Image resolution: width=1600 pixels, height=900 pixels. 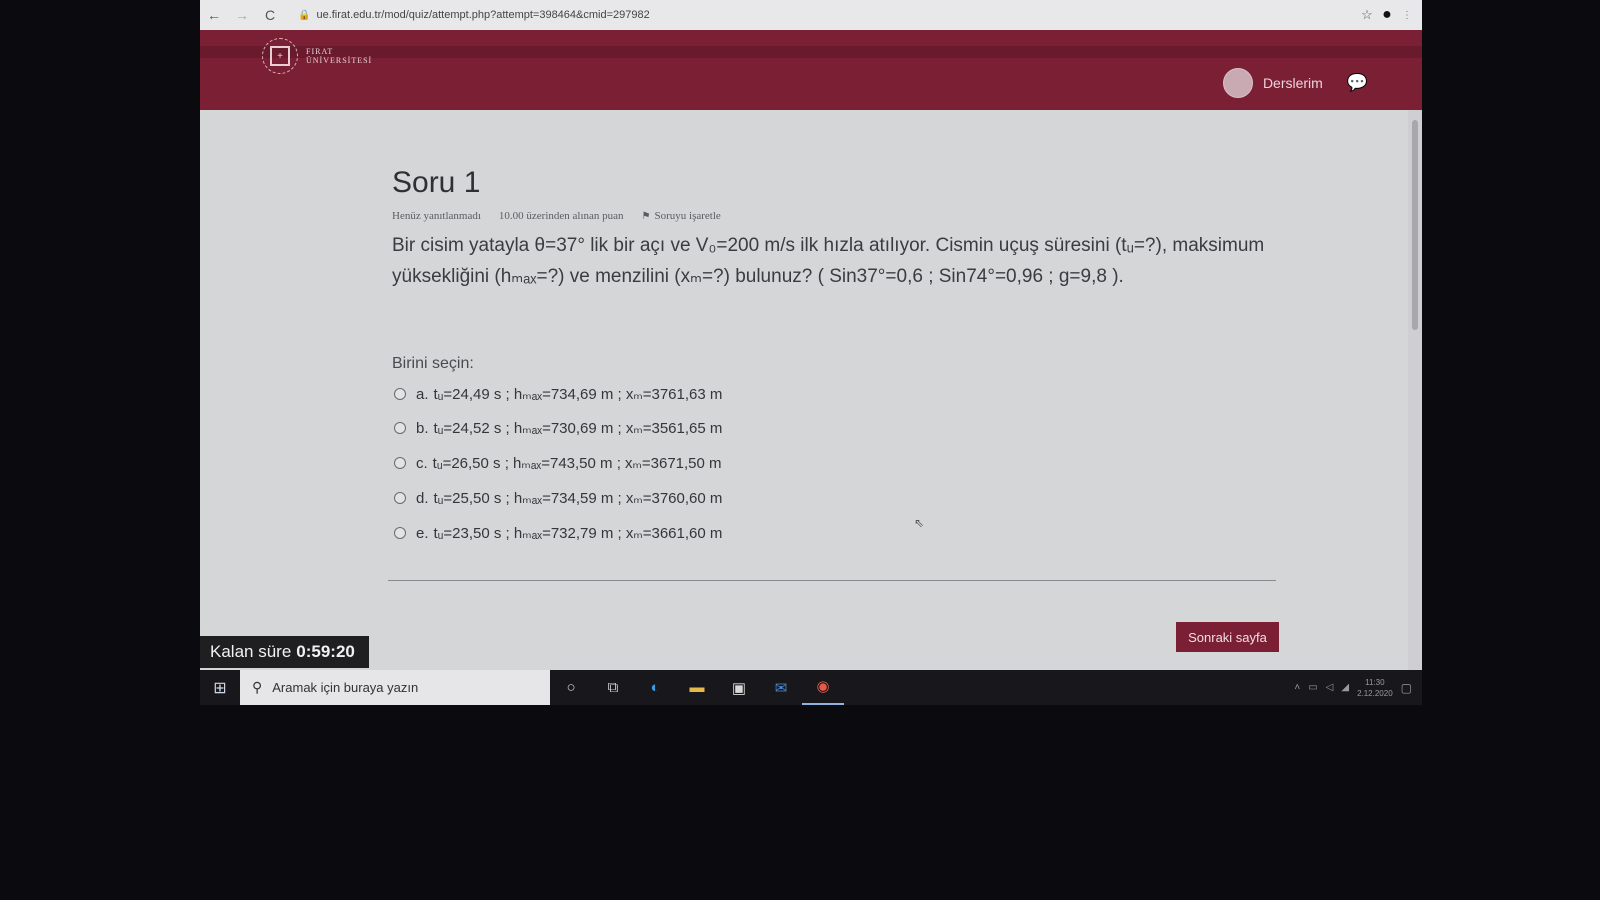 What do you see at coordinates (832, 580) in the screenshot?
I see `question-divider` at bounding box center [832, 580].